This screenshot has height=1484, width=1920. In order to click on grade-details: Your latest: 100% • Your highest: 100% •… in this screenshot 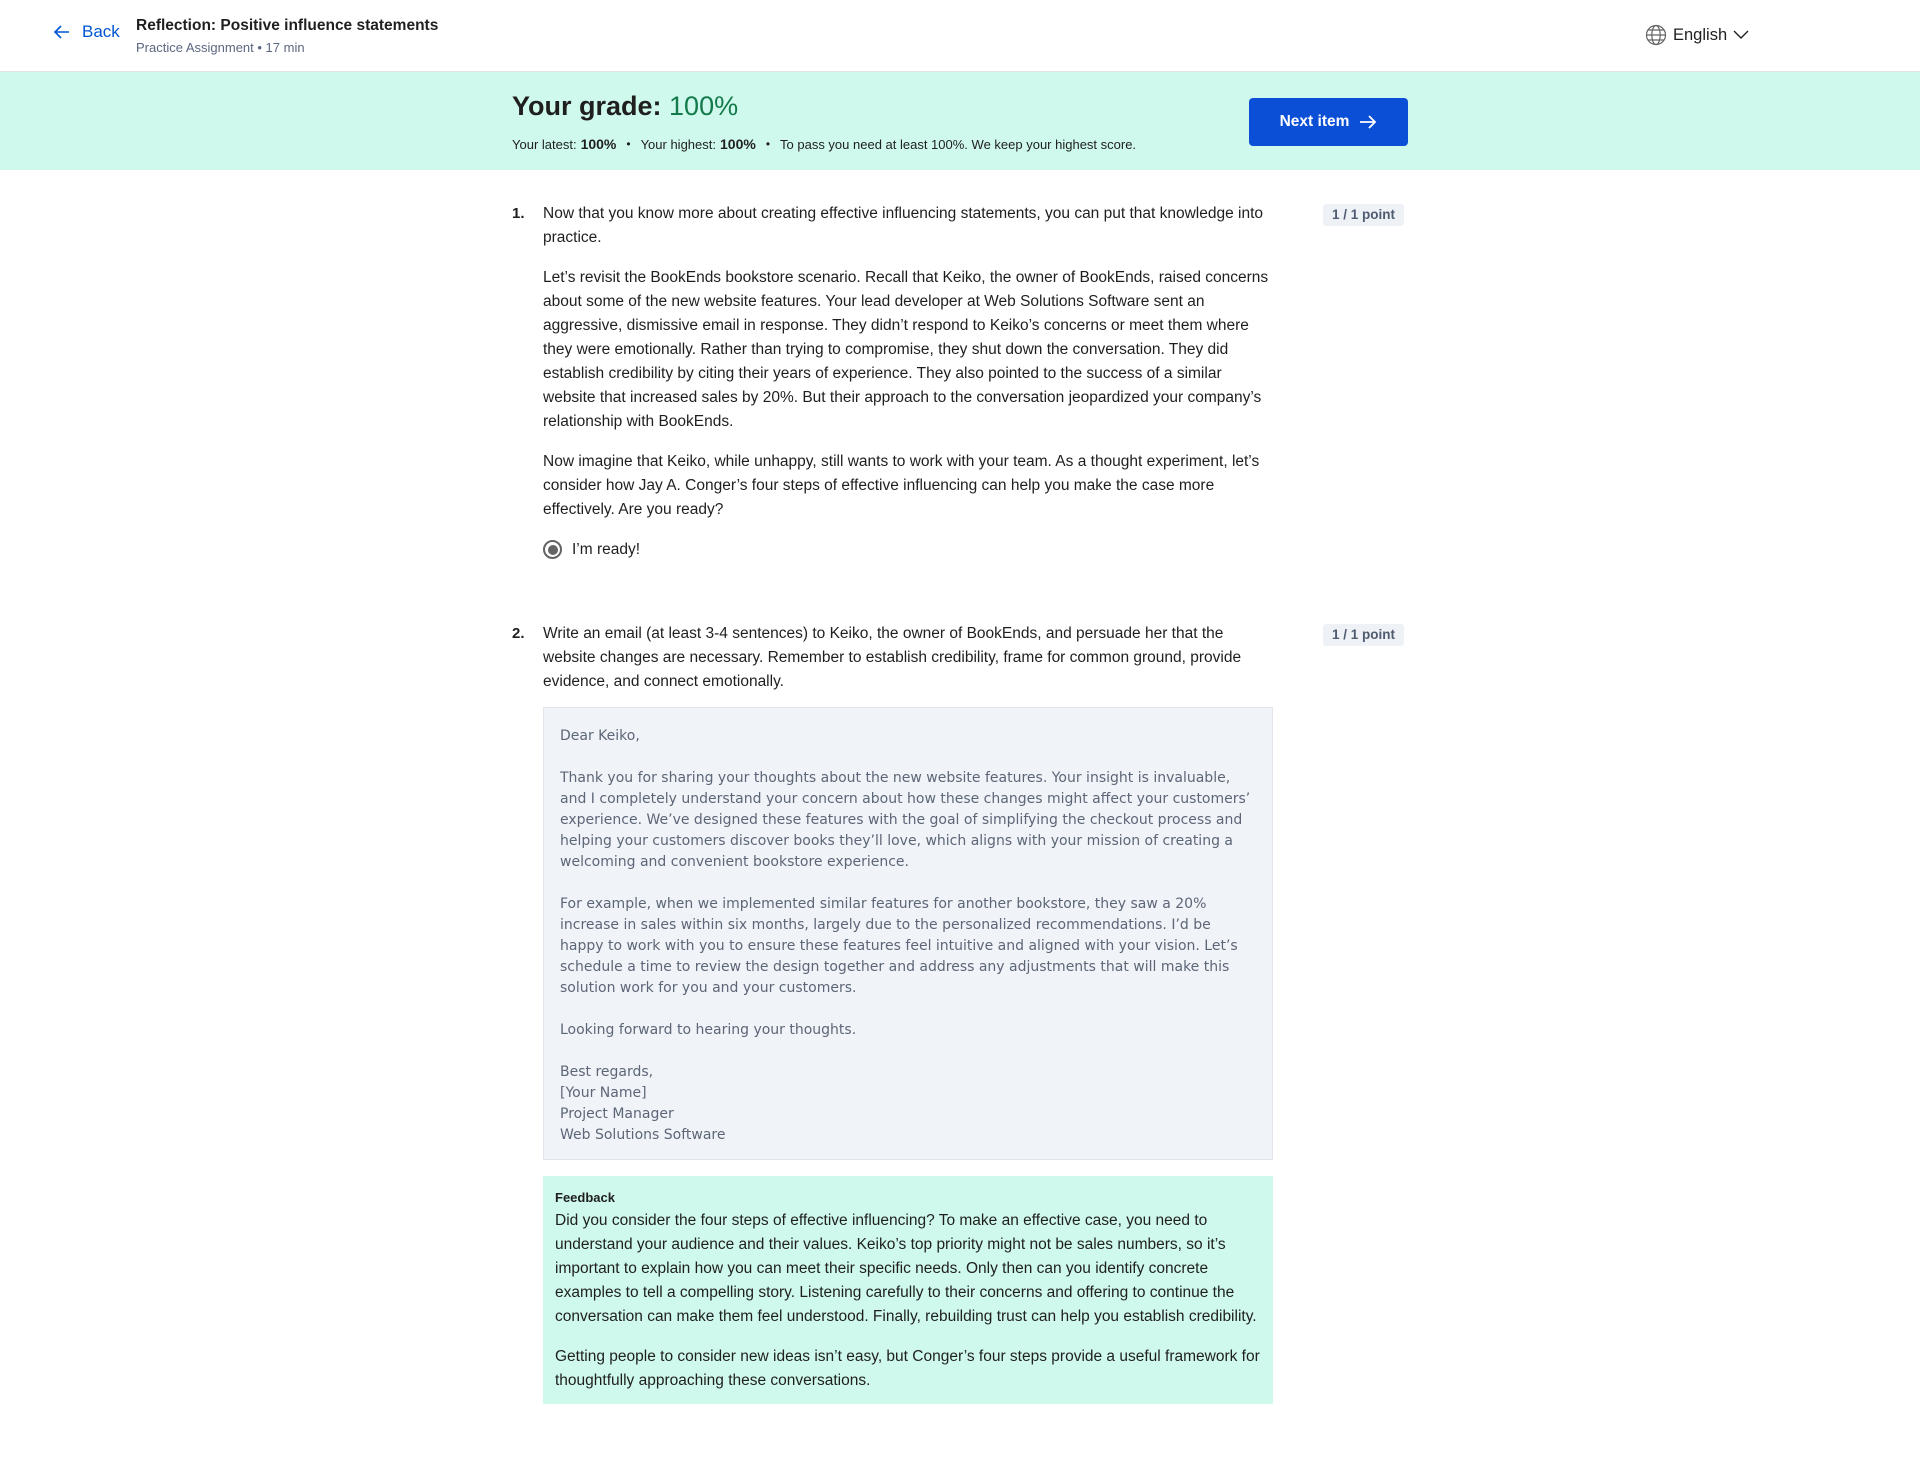, I will do `click(824, 144)`.